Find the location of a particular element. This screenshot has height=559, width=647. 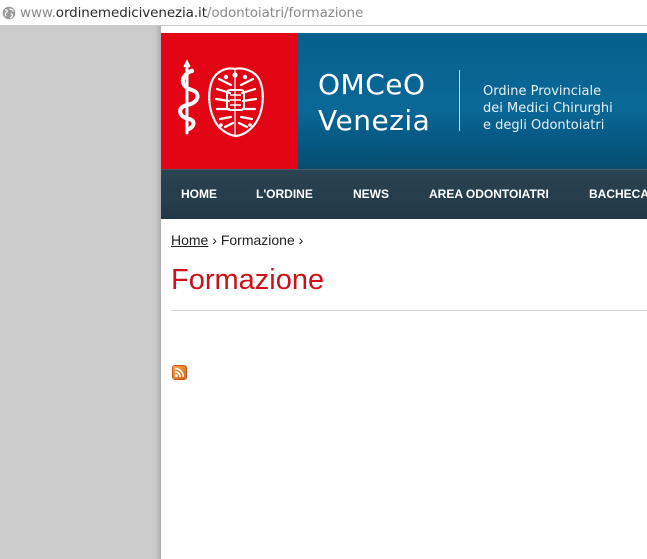

title-divider is located at coordinates (409, 310).